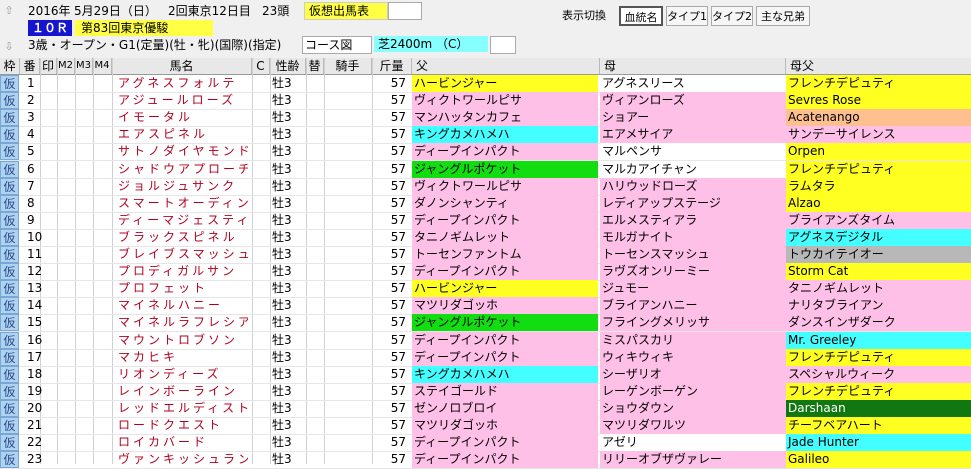 The image size is (971, 469). I want to click on course-extra-field, so click(503, 45).